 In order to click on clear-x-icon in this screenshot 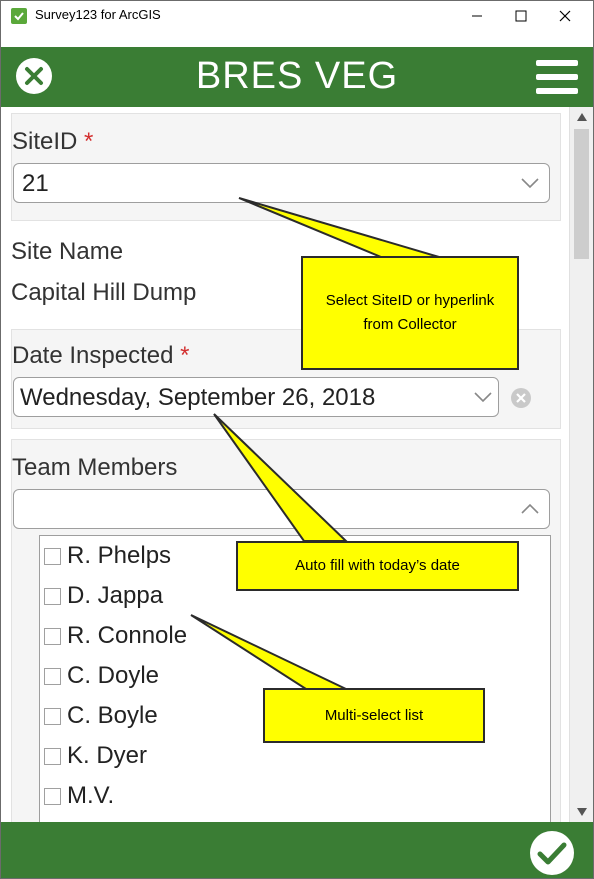, I will do `click(521, 398)`.